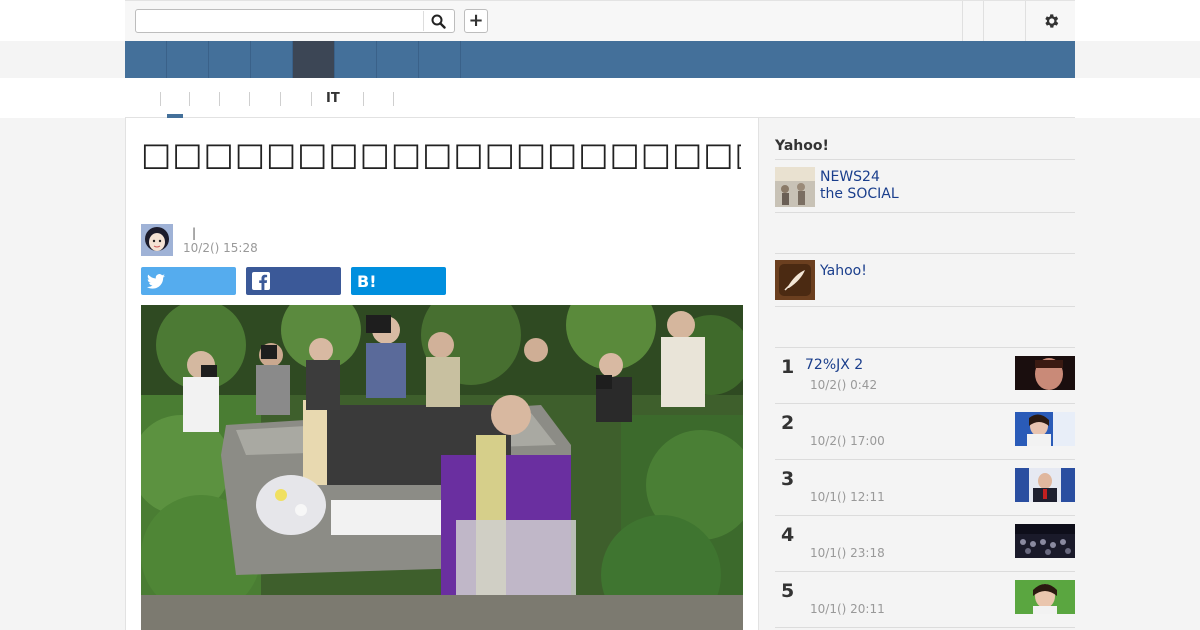 Image resolution: width=1200 pixels, height=630 pixels. I want to click on gear-icon, so click(1051, 21).